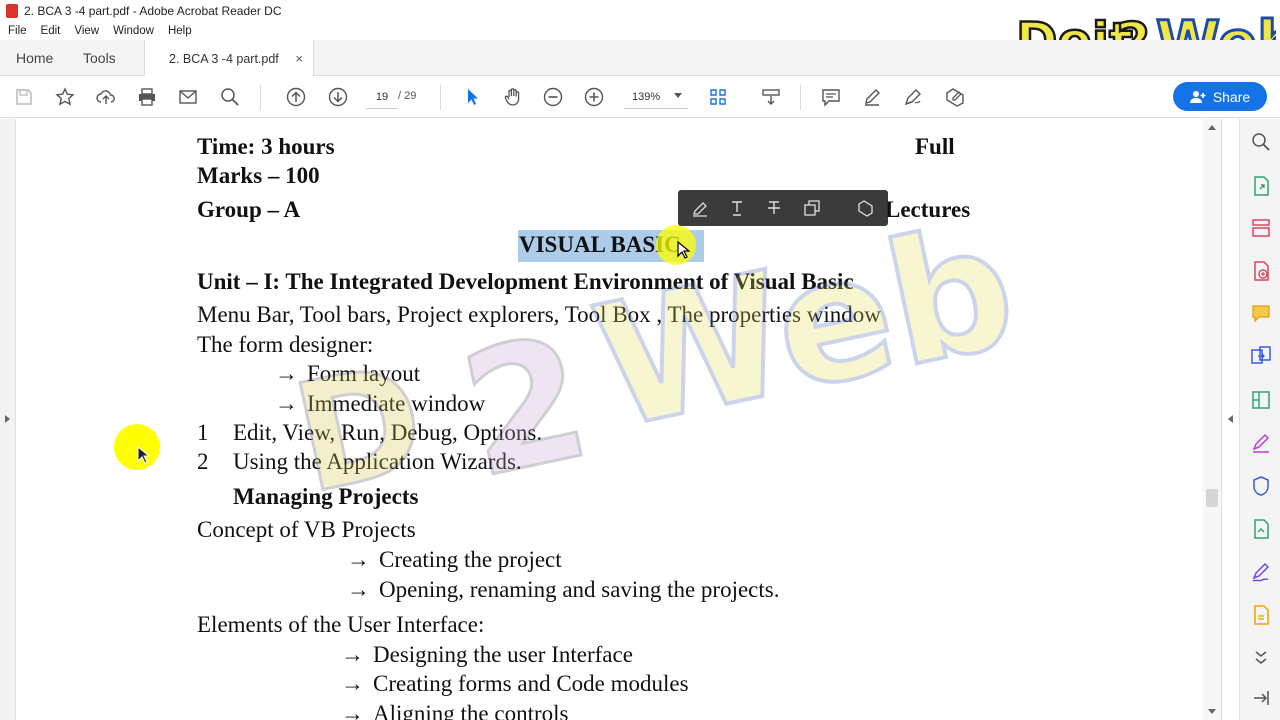 Image resolution: width=1280 pixels, height=720 pixels. I want to click on doc-creating-project: Creating the project, so click(470, 559).